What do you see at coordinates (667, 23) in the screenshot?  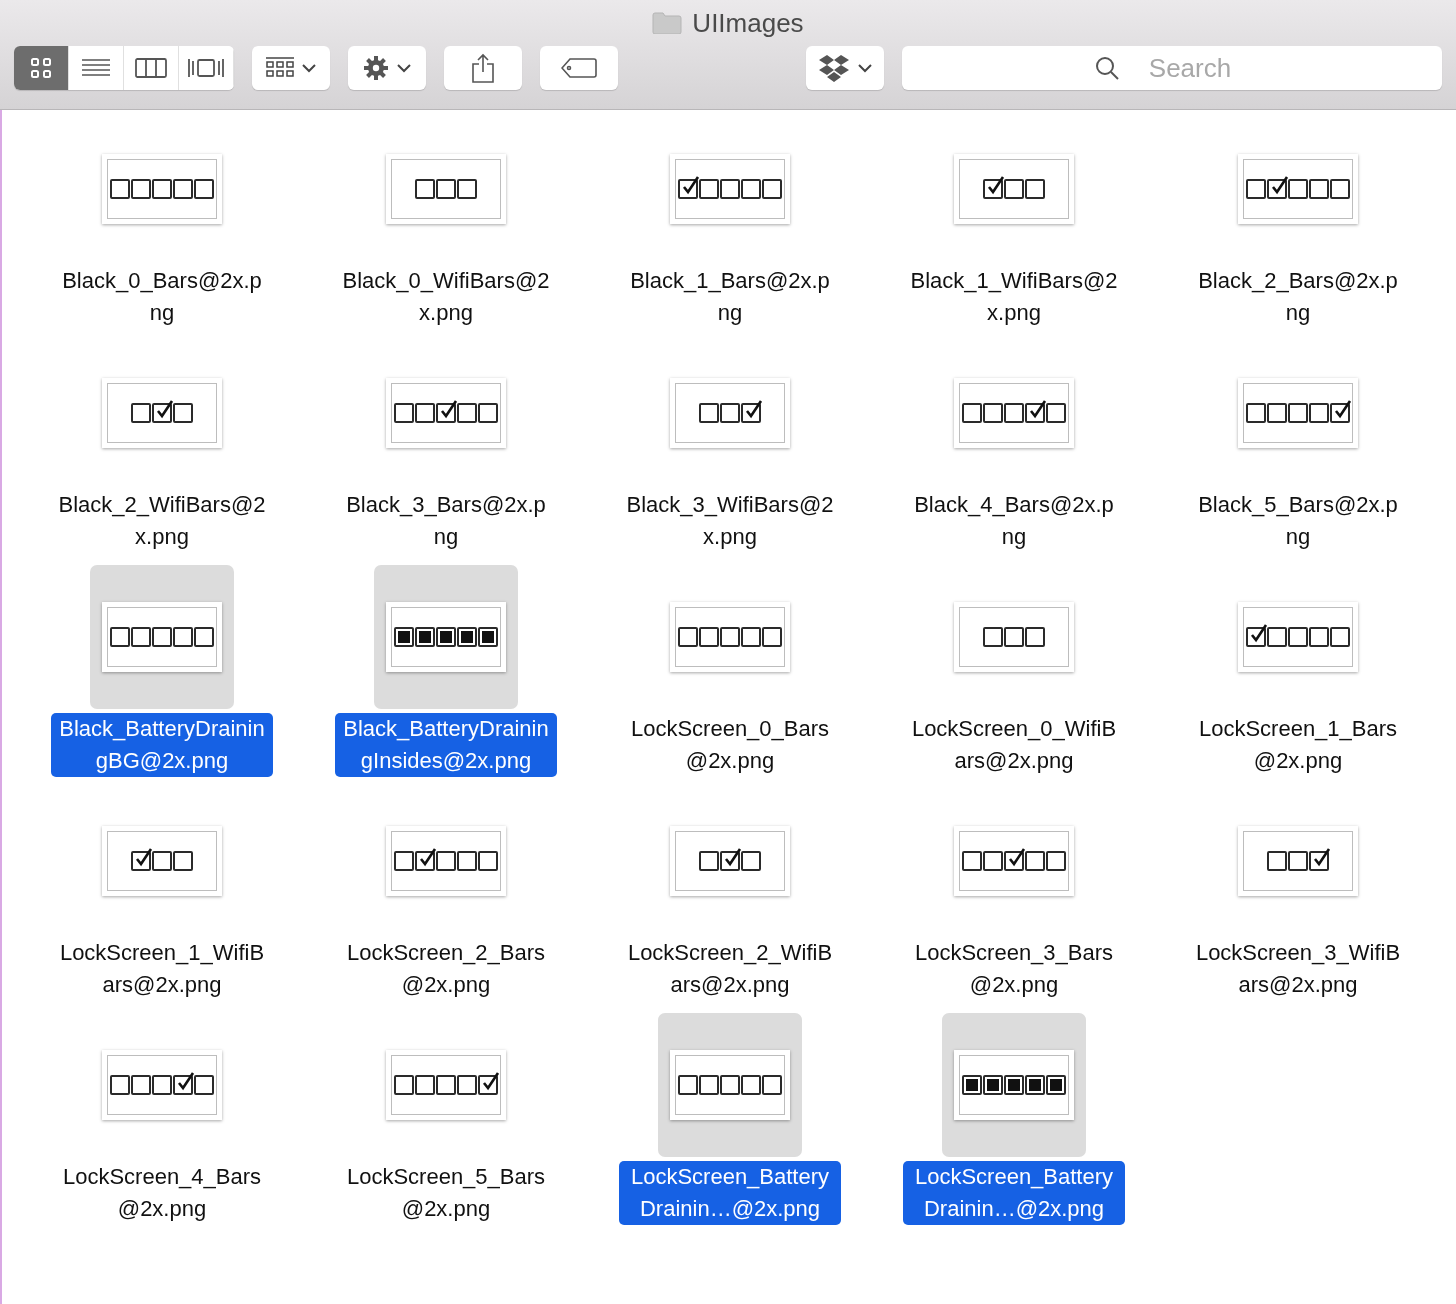 I see `folder-icon` at bounding box center [667, 23].